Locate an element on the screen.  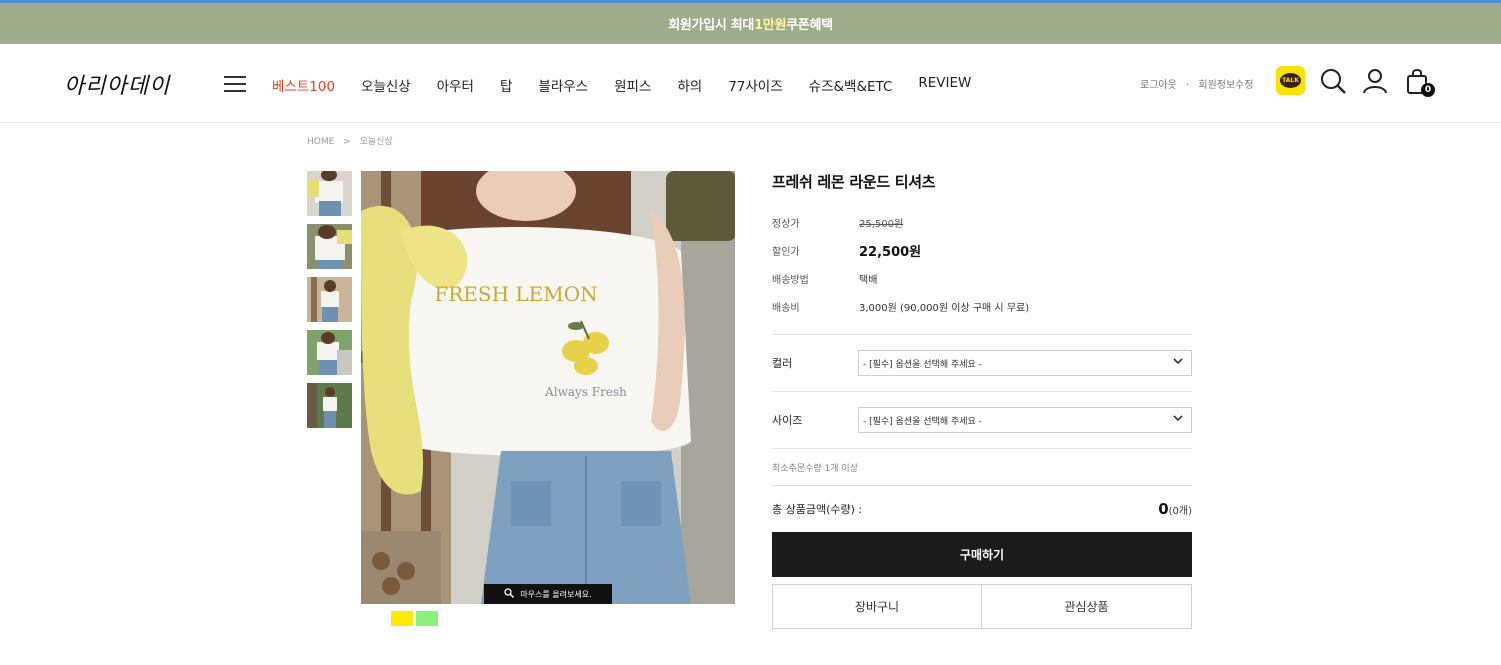
total-value: 0(0개) is located at coordinates (1175, 509).